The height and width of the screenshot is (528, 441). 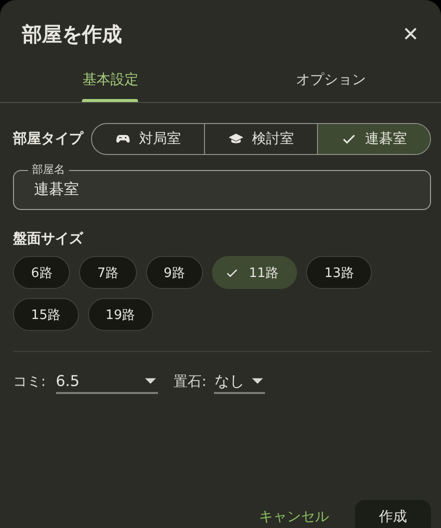 I want to click on room-type-option: 対局室, so click(x=148, y=139).